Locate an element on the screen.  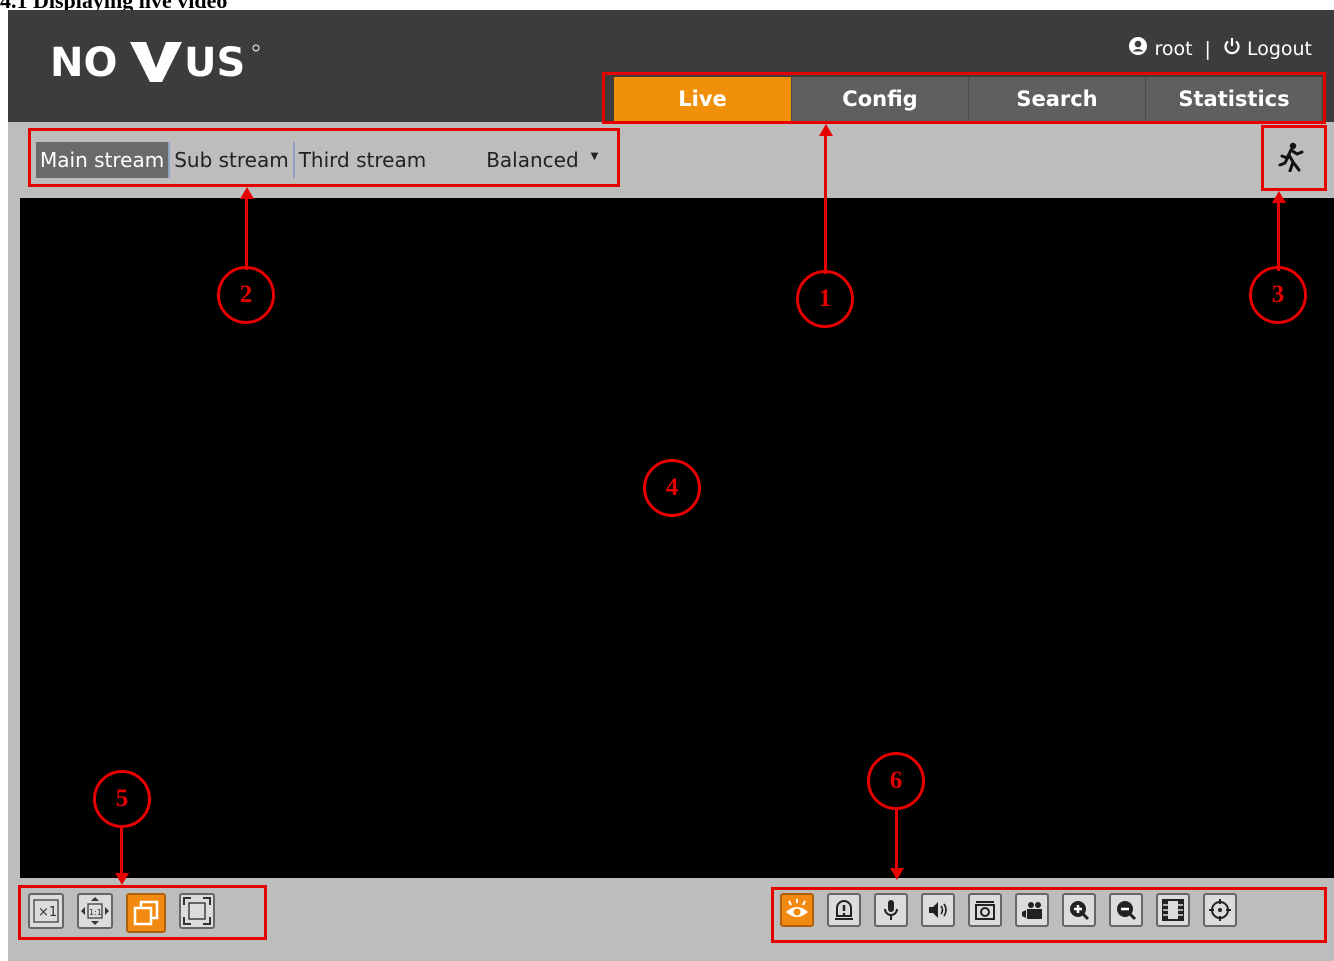
quality-dropdown: Balanced ▼ is located at coordinates (542, 160).